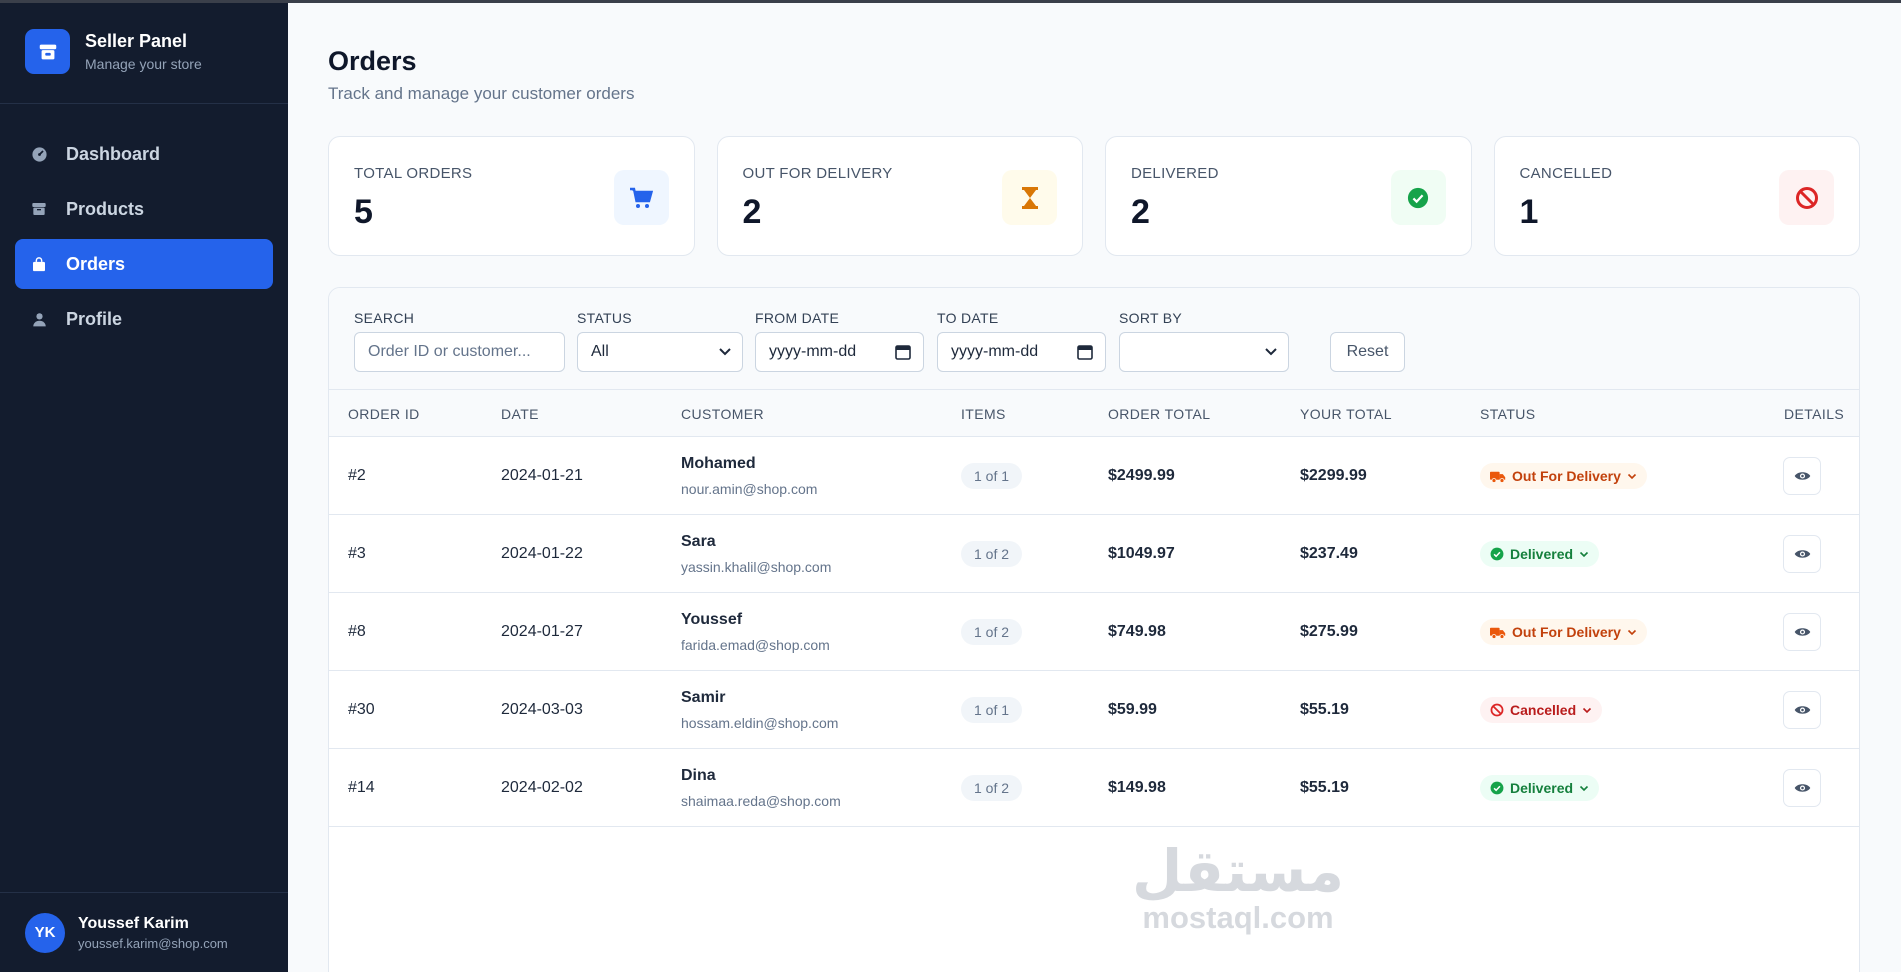 The width and height of the screenshot is (1901, 972). I want to click on status-label: STATUS, so click(604, 318).